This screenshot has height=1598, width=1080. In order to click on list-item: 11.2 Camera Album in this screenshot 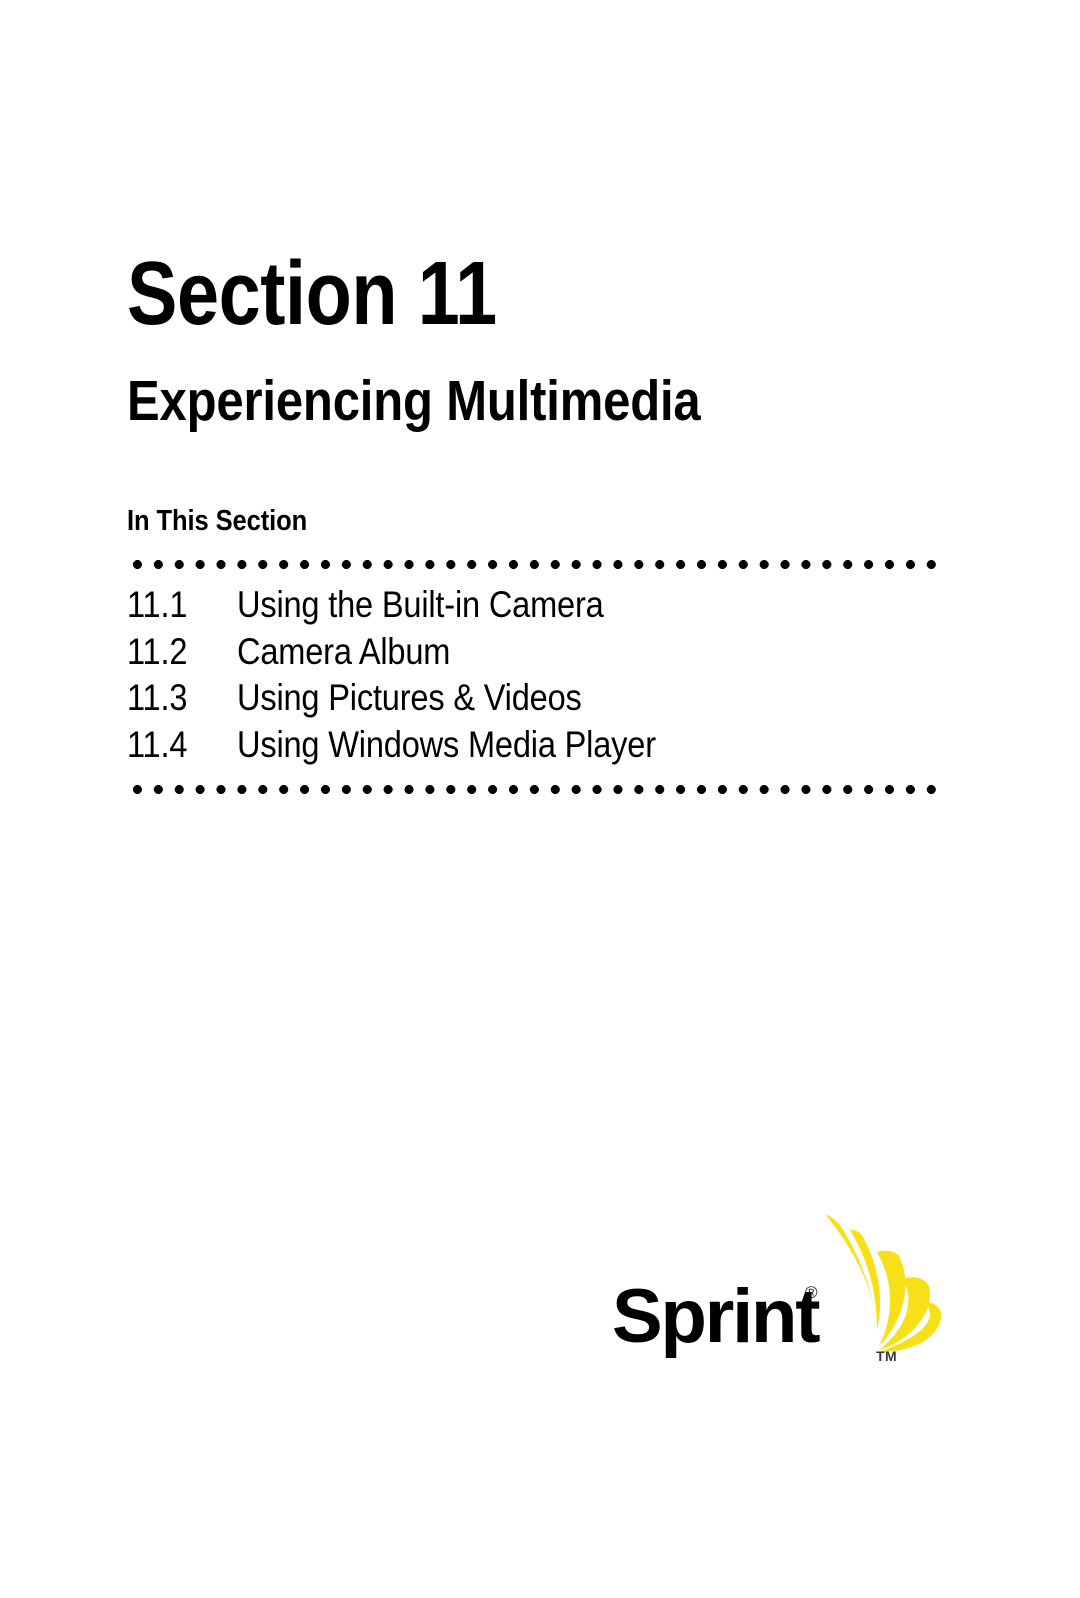, I will do `click(542, 654)`.